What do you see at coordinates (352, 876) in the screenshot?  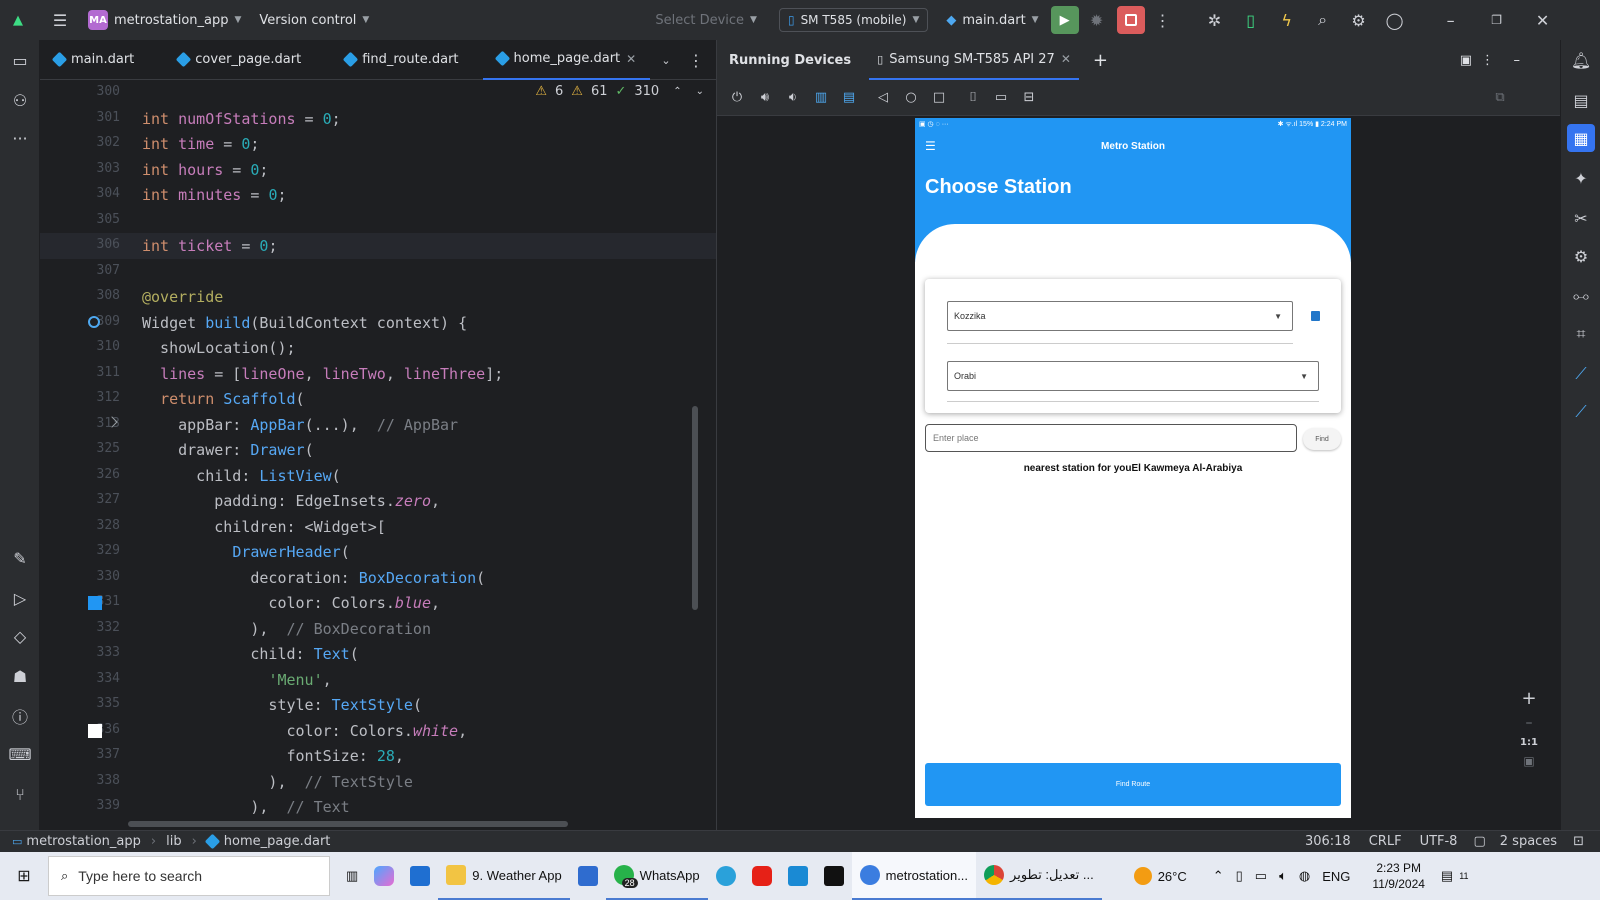 I see `task-view-icon: ▥` at bounding box center [352, 876].